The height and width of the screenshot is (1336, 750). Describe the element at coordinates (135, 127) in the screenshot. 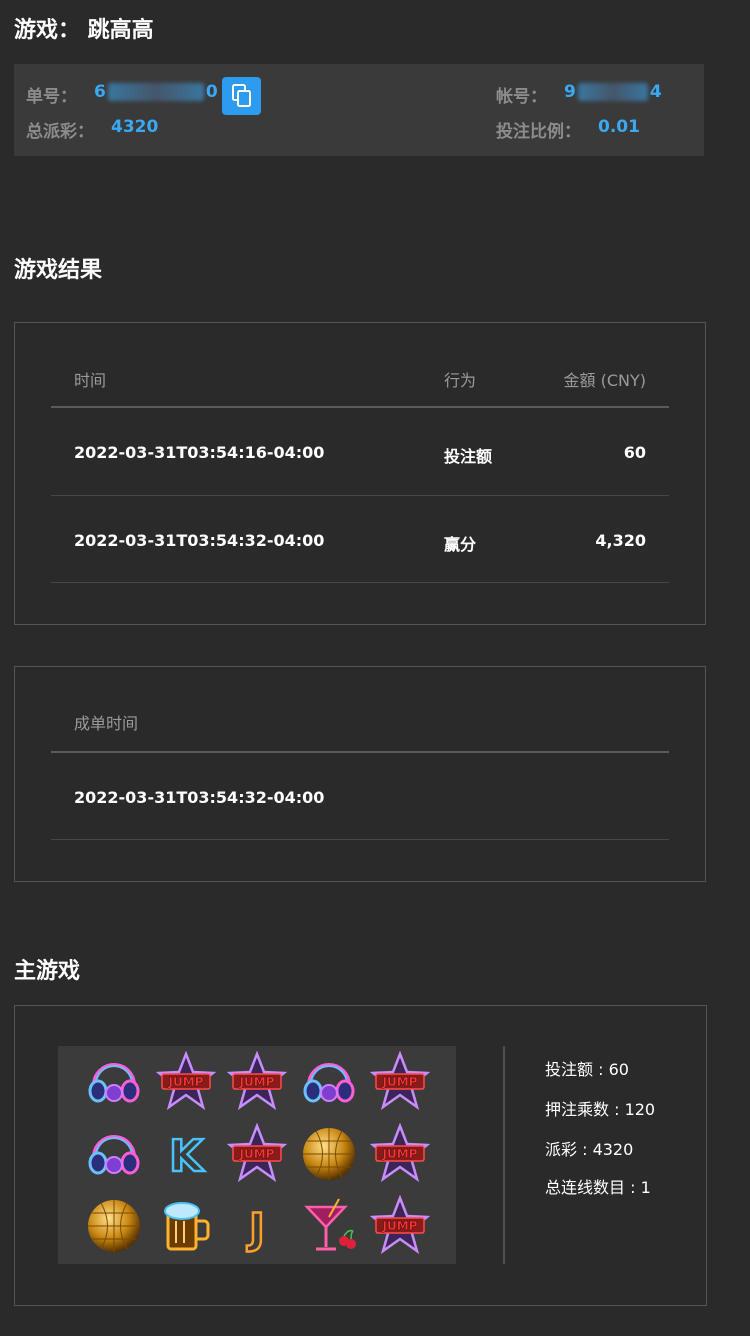

I see `total-payout-value: 4320` at that location.